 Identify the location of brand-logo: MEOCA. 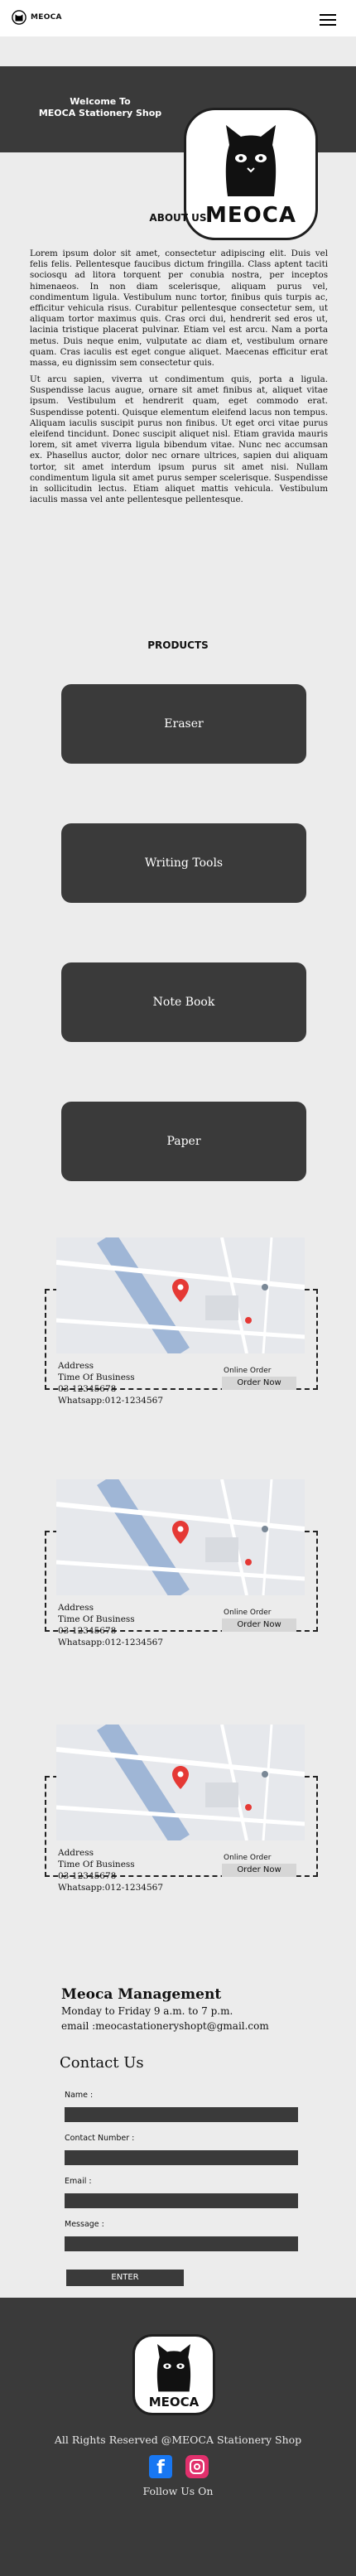
(37, 17).